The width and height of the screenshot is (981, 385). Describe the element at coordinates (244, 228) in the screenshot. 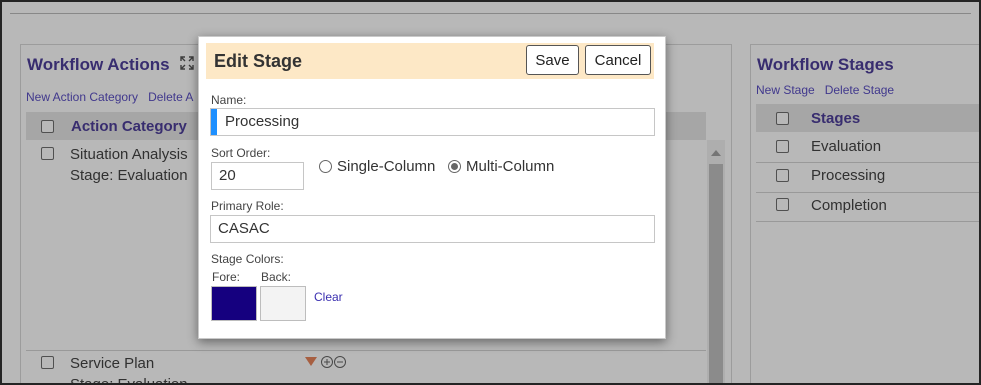

I see `primary-role-value: CASAC` at that location.